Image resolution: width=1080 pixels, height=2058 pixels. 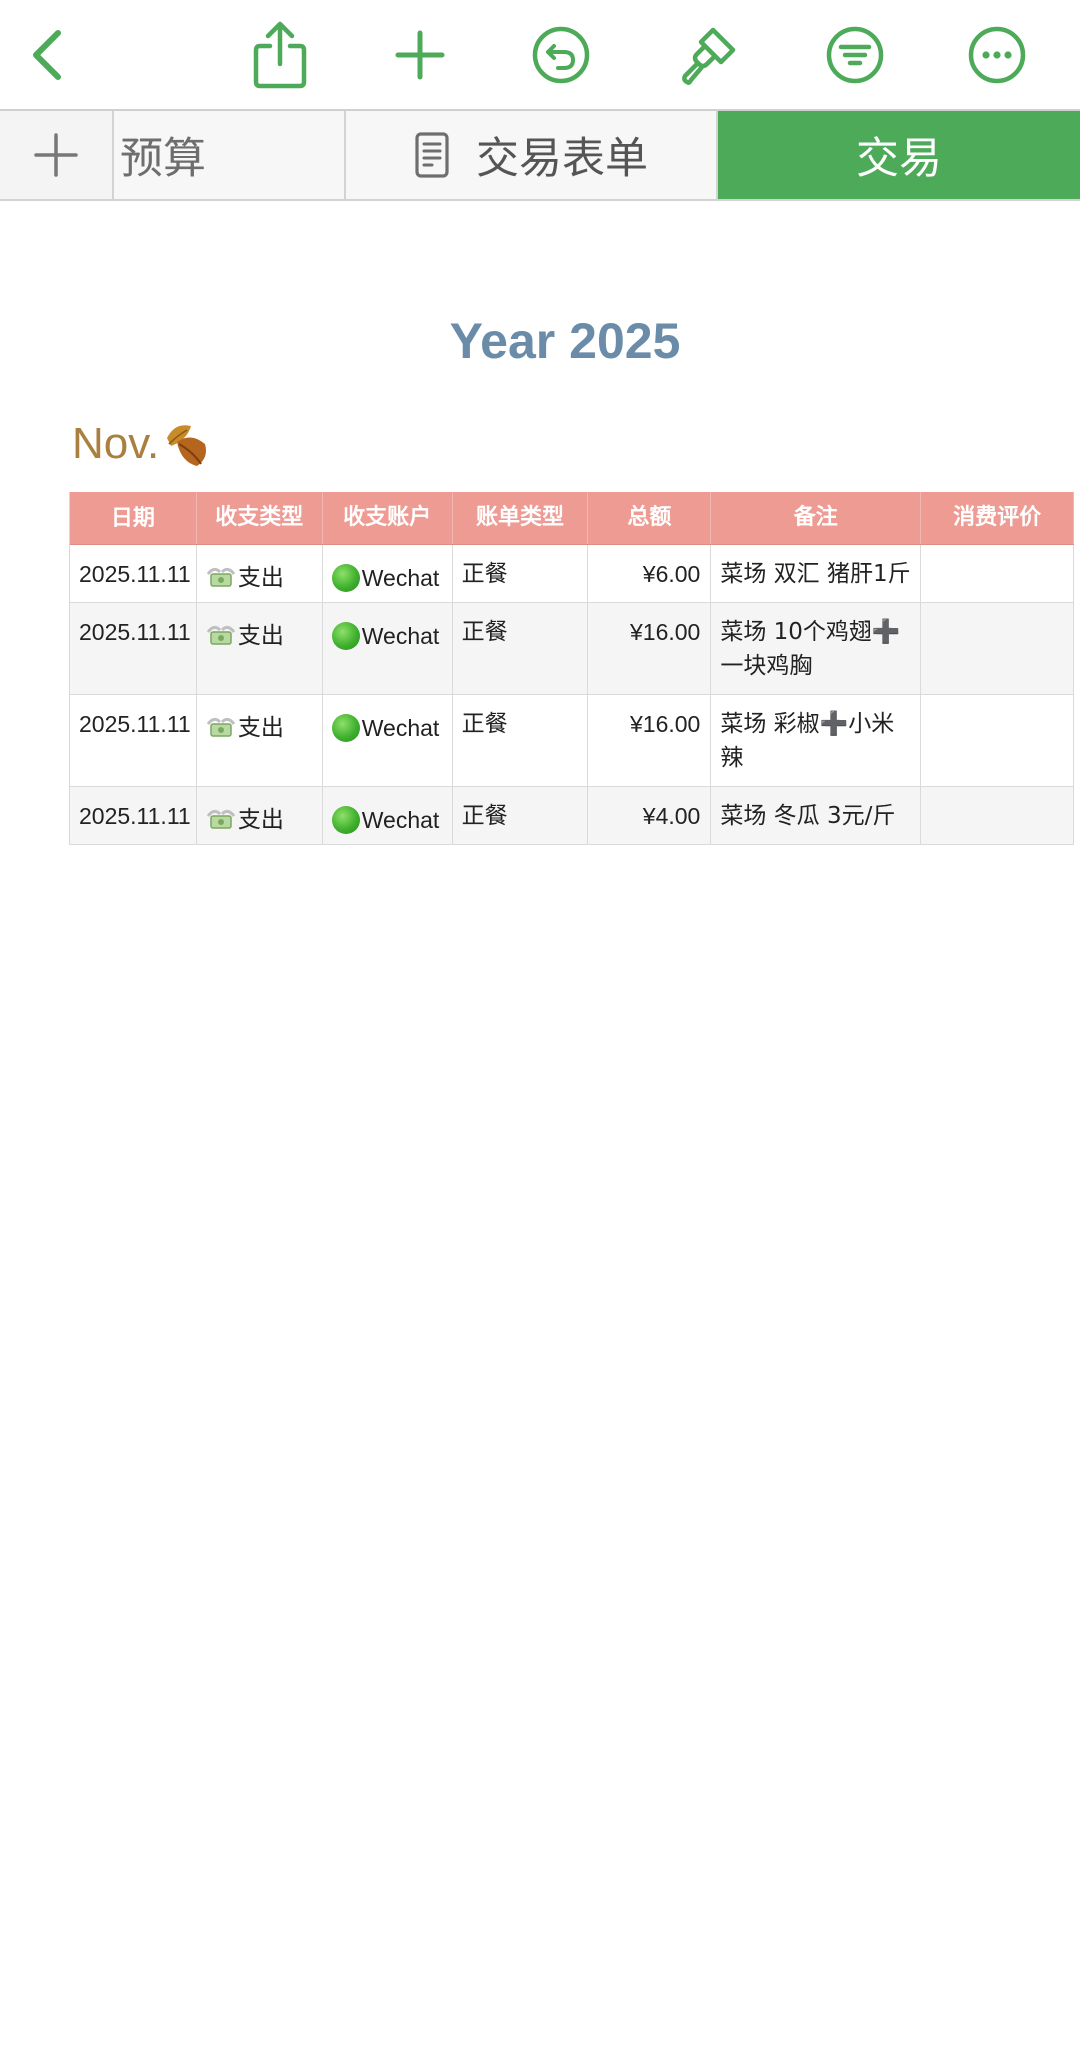 I want to click on filter-icon, so click(x=855, y=55).